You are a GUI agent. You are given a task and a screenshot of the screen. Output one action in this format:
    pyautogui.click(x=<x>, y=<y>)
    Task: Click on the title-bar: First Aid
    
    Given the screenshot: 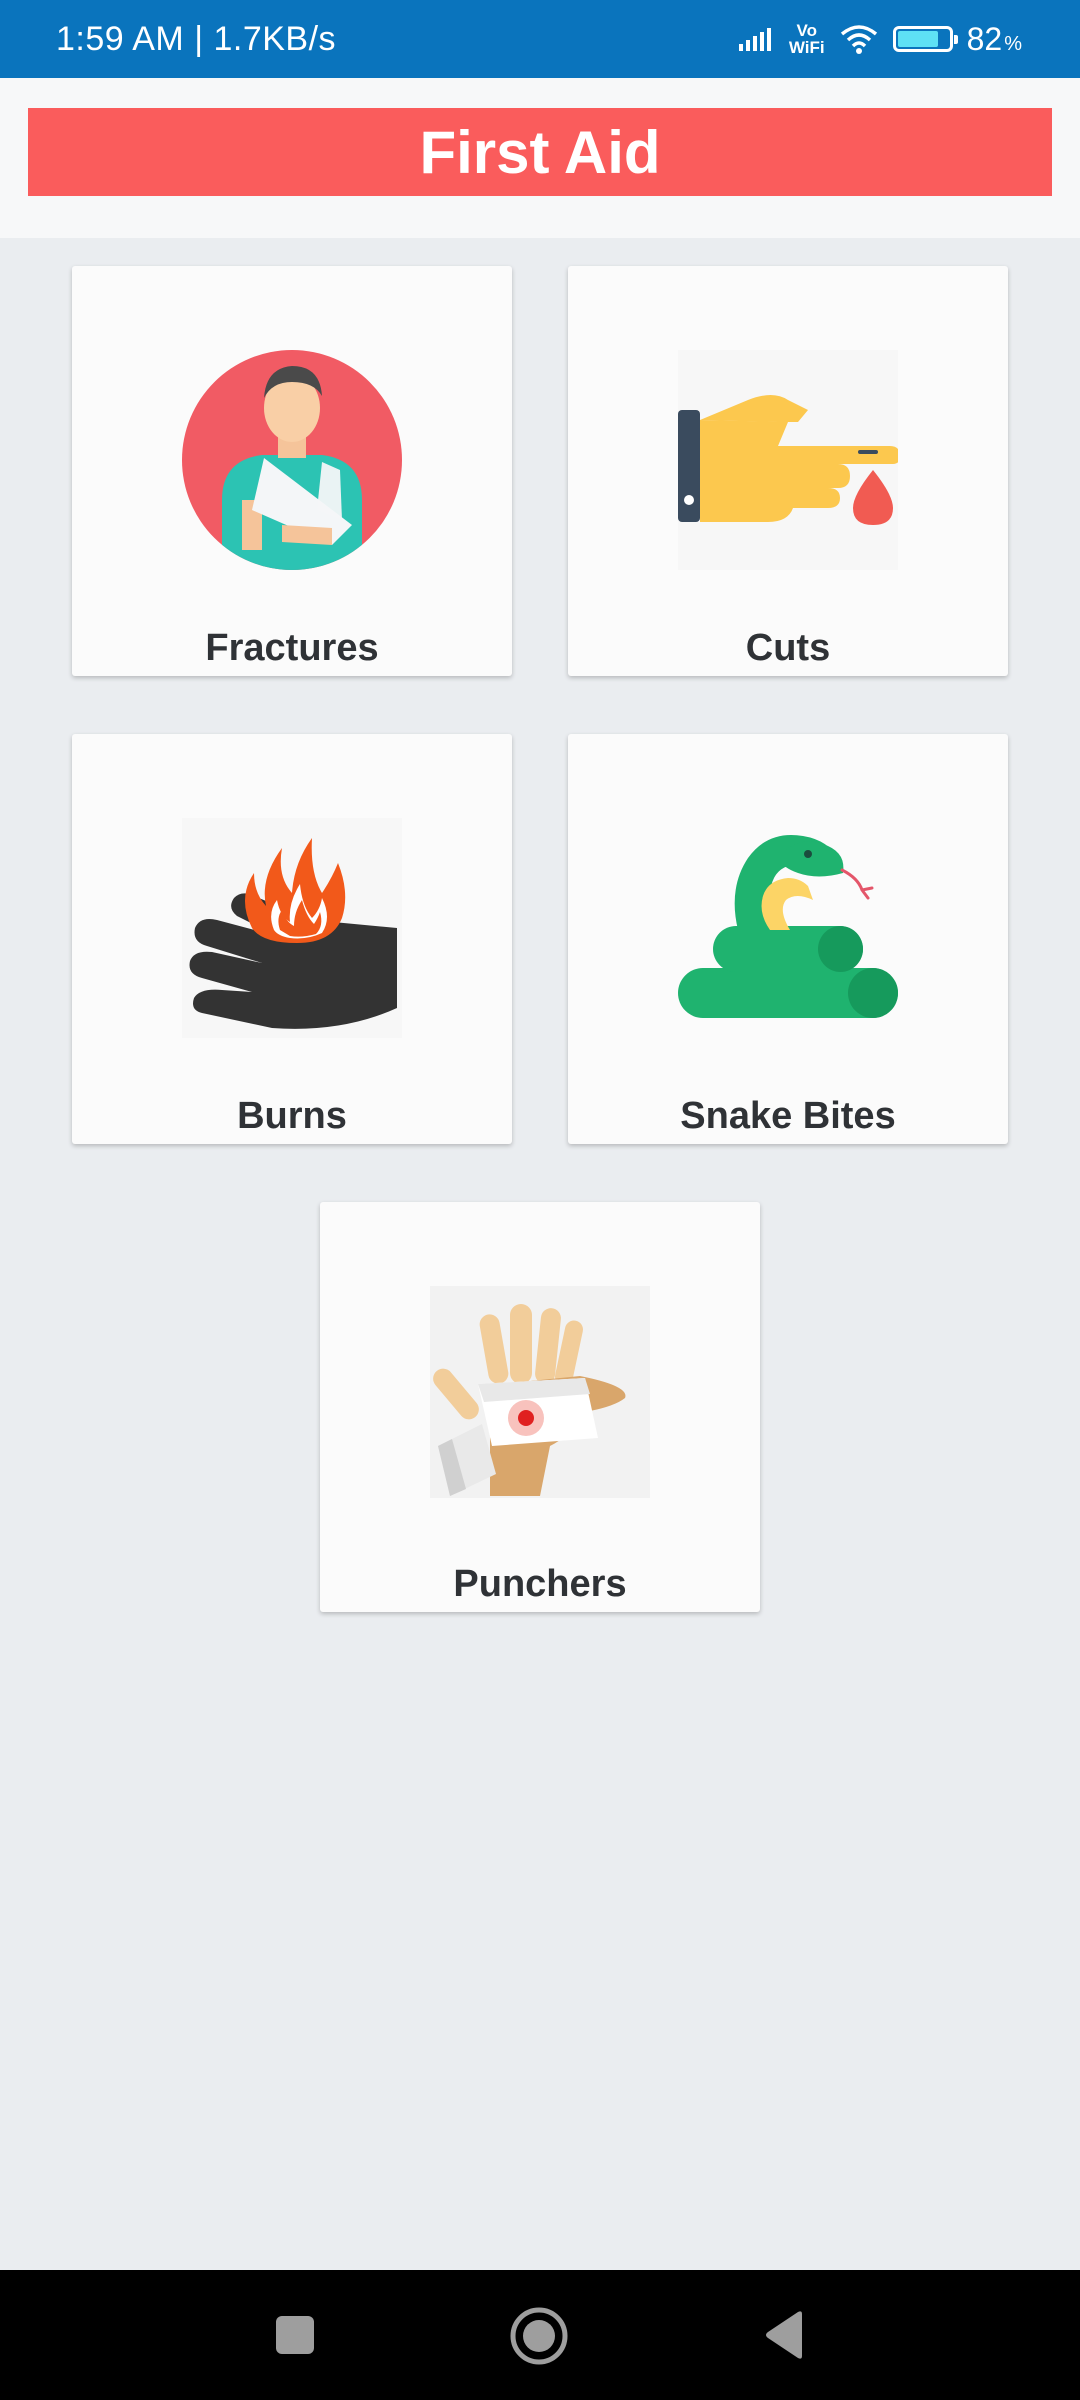 What is the action you would take?
    pyautogui.click(x=540, y=152)
    